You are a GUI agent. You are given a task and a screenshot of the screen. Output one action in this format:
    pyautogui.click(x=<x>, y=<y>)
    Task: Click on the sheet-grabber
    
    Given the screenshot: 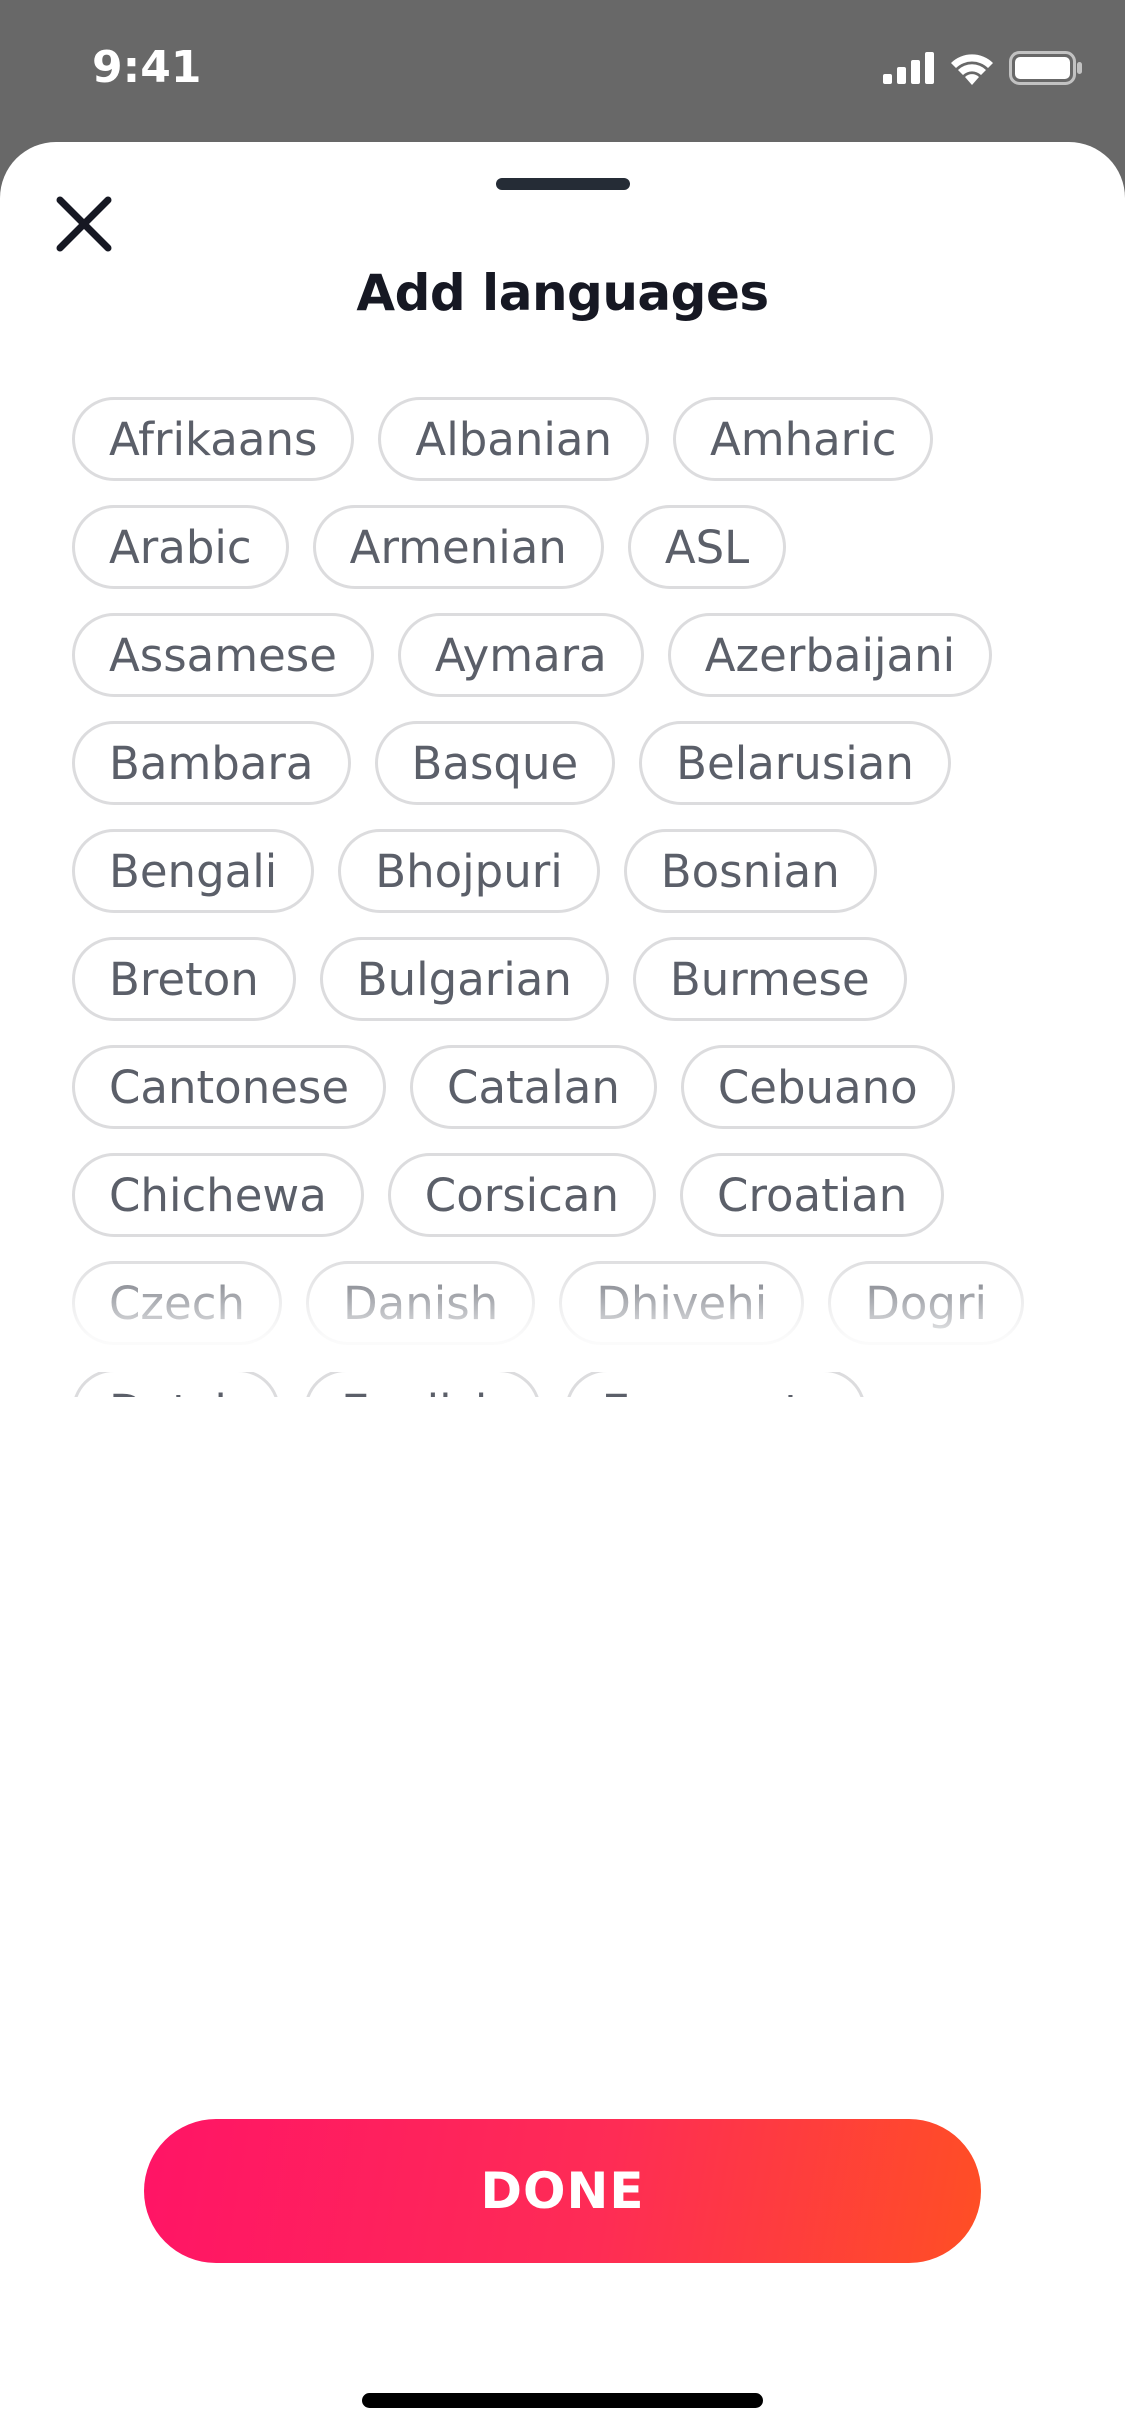 What is the action you would take?
    pyautogui.click(x=563, y=184)
    